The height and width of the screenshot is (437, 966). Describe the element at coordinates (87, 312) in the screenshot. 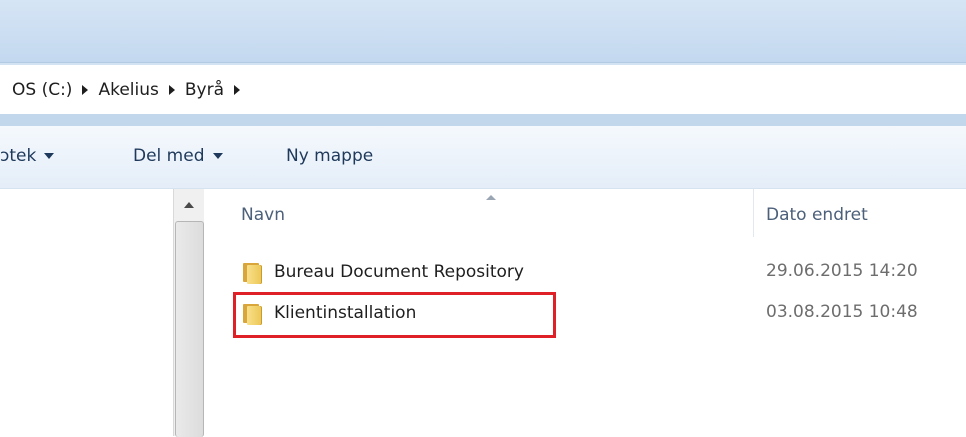

I see `navigation-pane` at that location.